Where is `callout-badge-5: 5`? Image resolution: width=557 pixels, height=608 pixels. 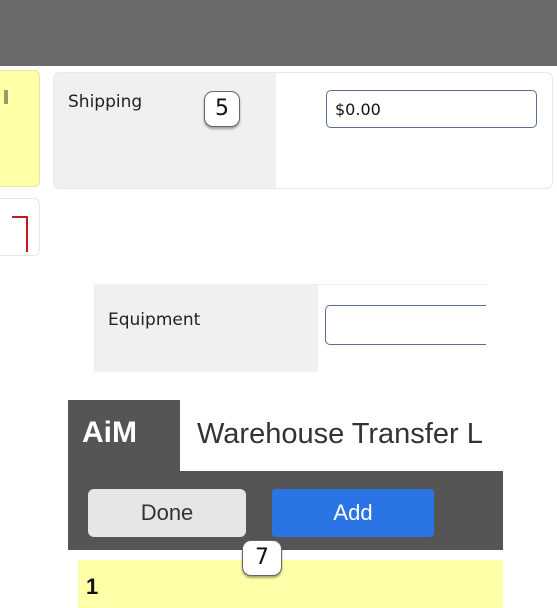
callout-badge-5: 5 is located at coordinates (222, 109).